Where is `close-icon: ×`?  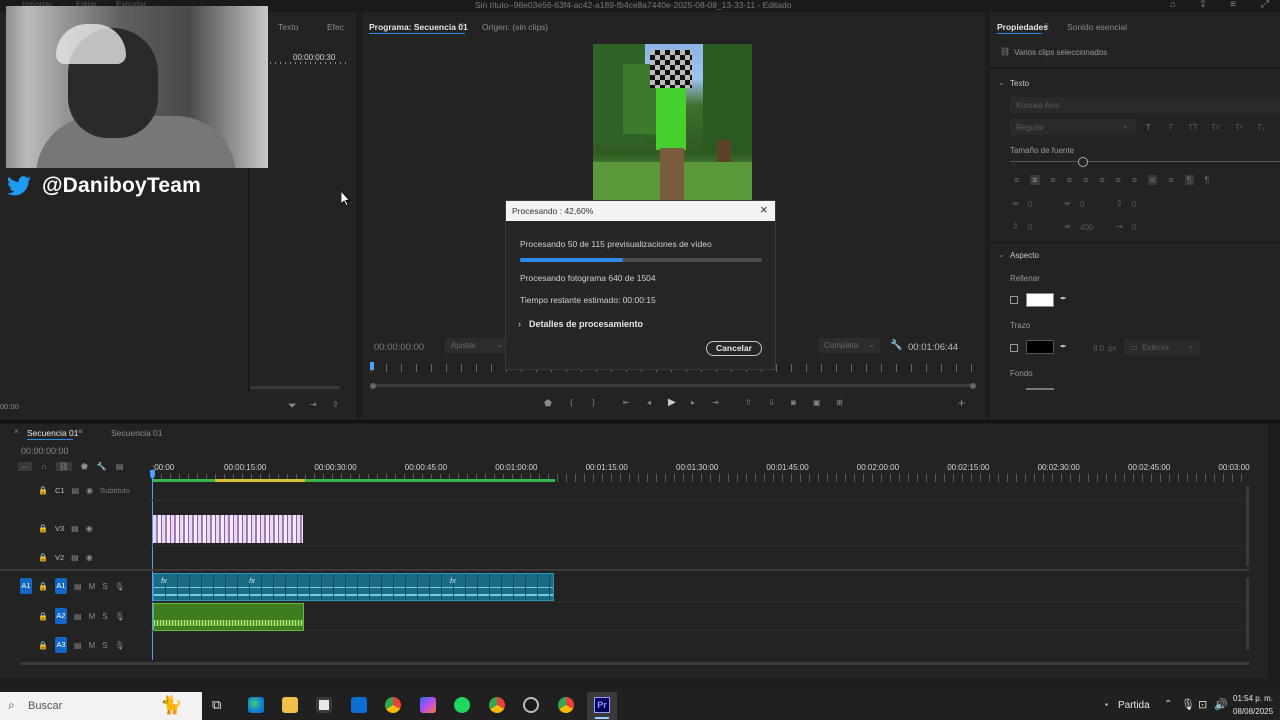
close-icon: × is located at coordinates (764, 209).